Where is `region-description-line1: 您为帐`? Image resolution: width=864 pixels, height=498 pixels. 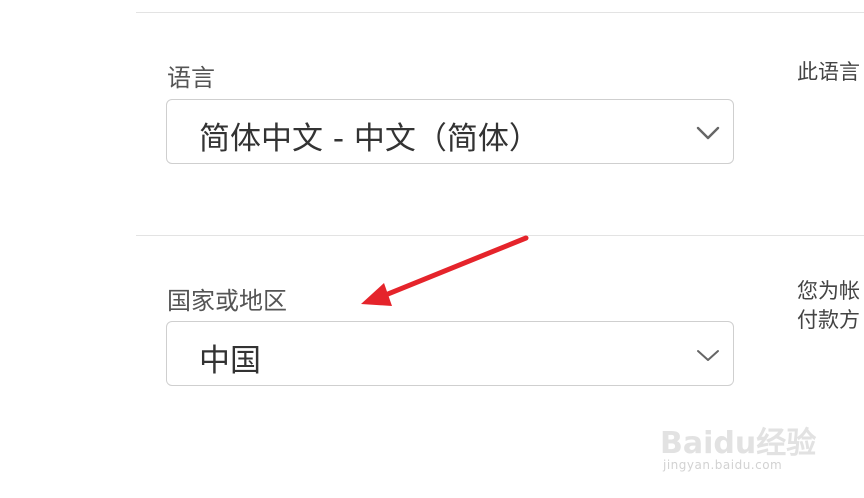 region-description-line1: 您为帐 is located at coordinates (828, 291).